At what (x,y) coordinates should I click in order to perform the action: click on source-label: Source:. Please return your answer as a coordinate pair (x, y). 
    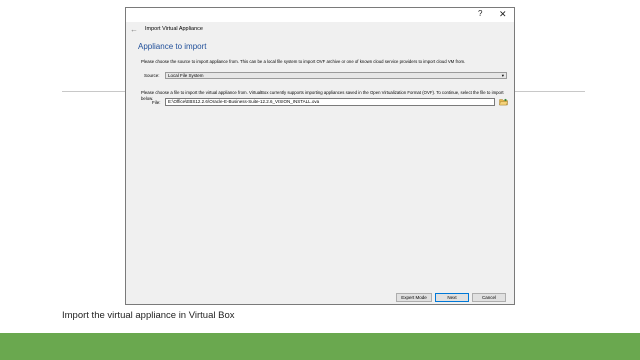
    Looking at the image, I should click on (152, 75).